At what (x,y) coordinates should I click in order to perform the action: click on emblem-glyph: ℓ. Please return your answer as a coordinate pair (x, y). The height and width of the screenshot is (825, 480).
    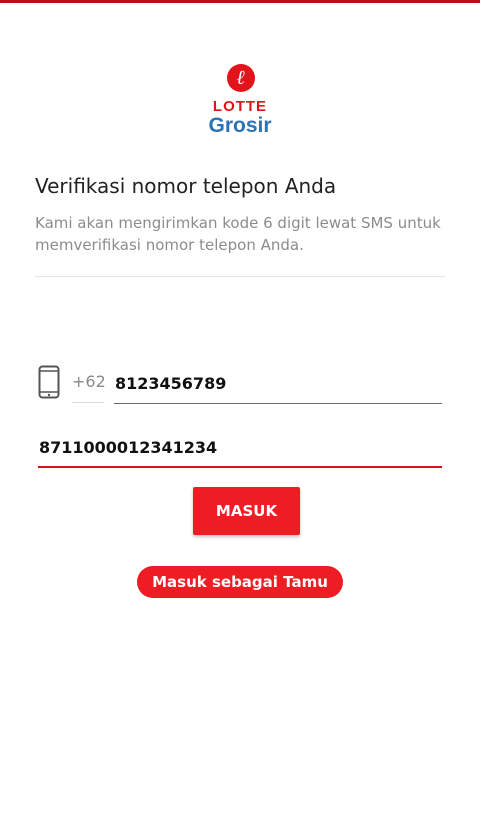
    Looking at the image, I should click on (241, 77).